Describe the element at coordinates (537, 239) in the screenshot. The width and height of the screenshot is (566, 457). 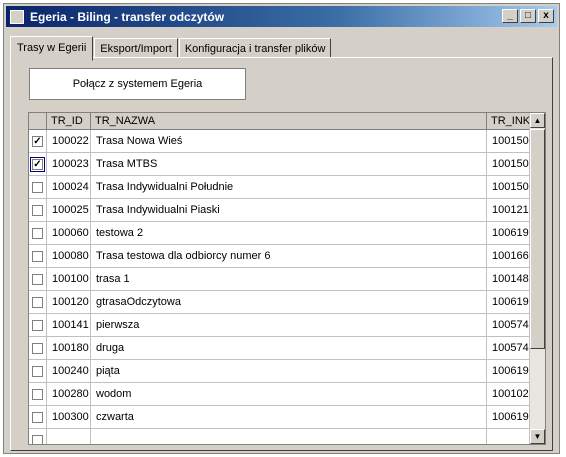
I see `scroll-thumb` at that location.